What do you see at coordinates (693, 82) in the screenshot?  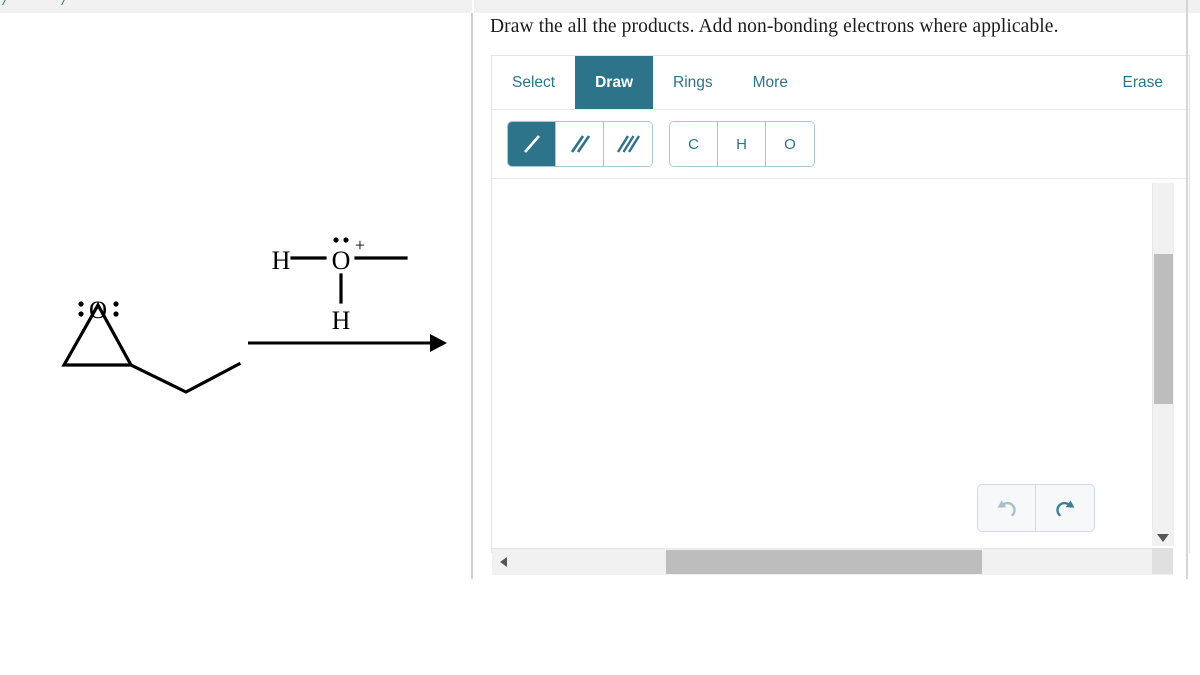 I see `menu-item-rings: Rings` at bounding box center [693, 82].